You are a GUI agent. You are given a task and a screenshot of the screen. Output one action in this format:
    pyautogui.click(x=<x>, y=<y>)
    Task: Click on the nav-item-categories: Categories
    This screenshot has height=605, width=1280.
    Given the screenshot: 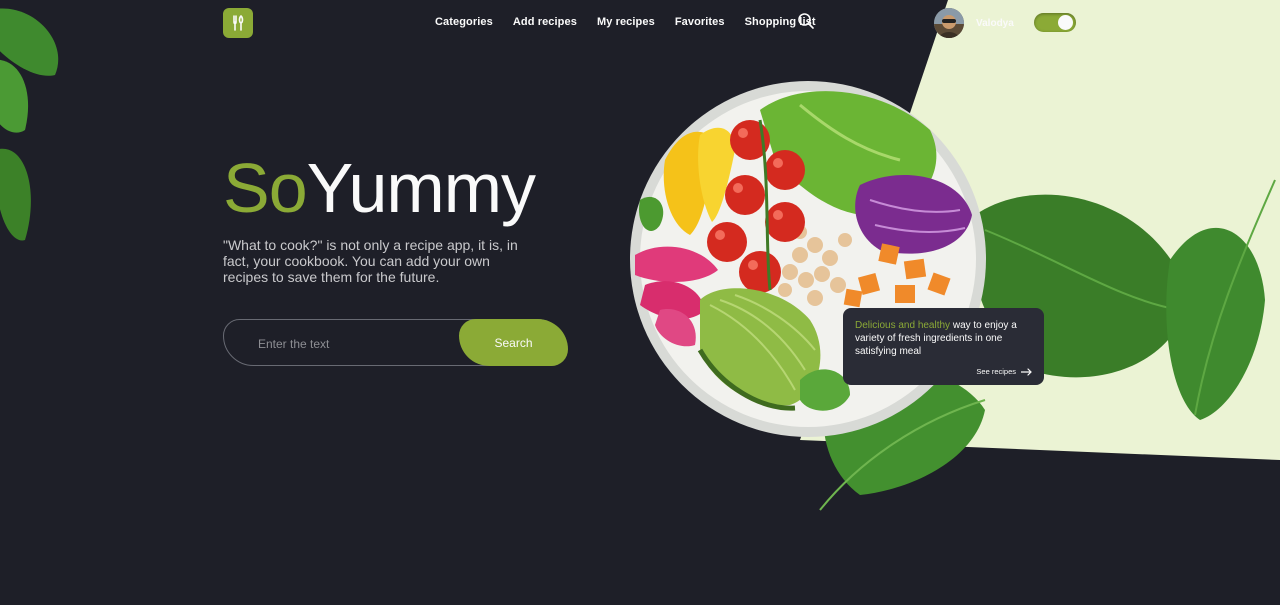 What is the action you would take?
    pyautogui.click(x=464, y=22)
    